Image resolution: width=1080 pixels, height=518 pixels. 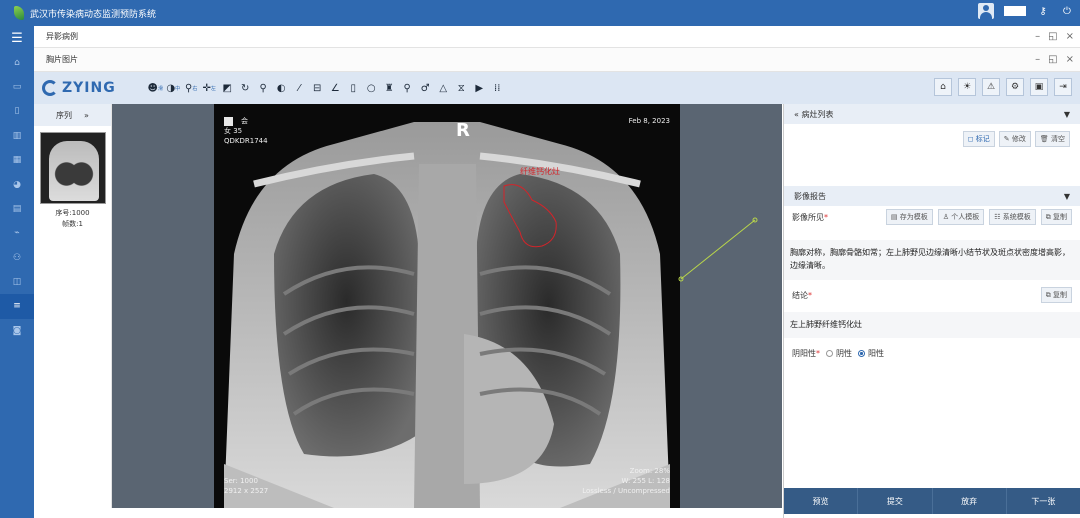 What do you see at coordinates (1043, 11) in the screenshot?
I see `key-icon: ⚷` at bounding box center [1043, 11].